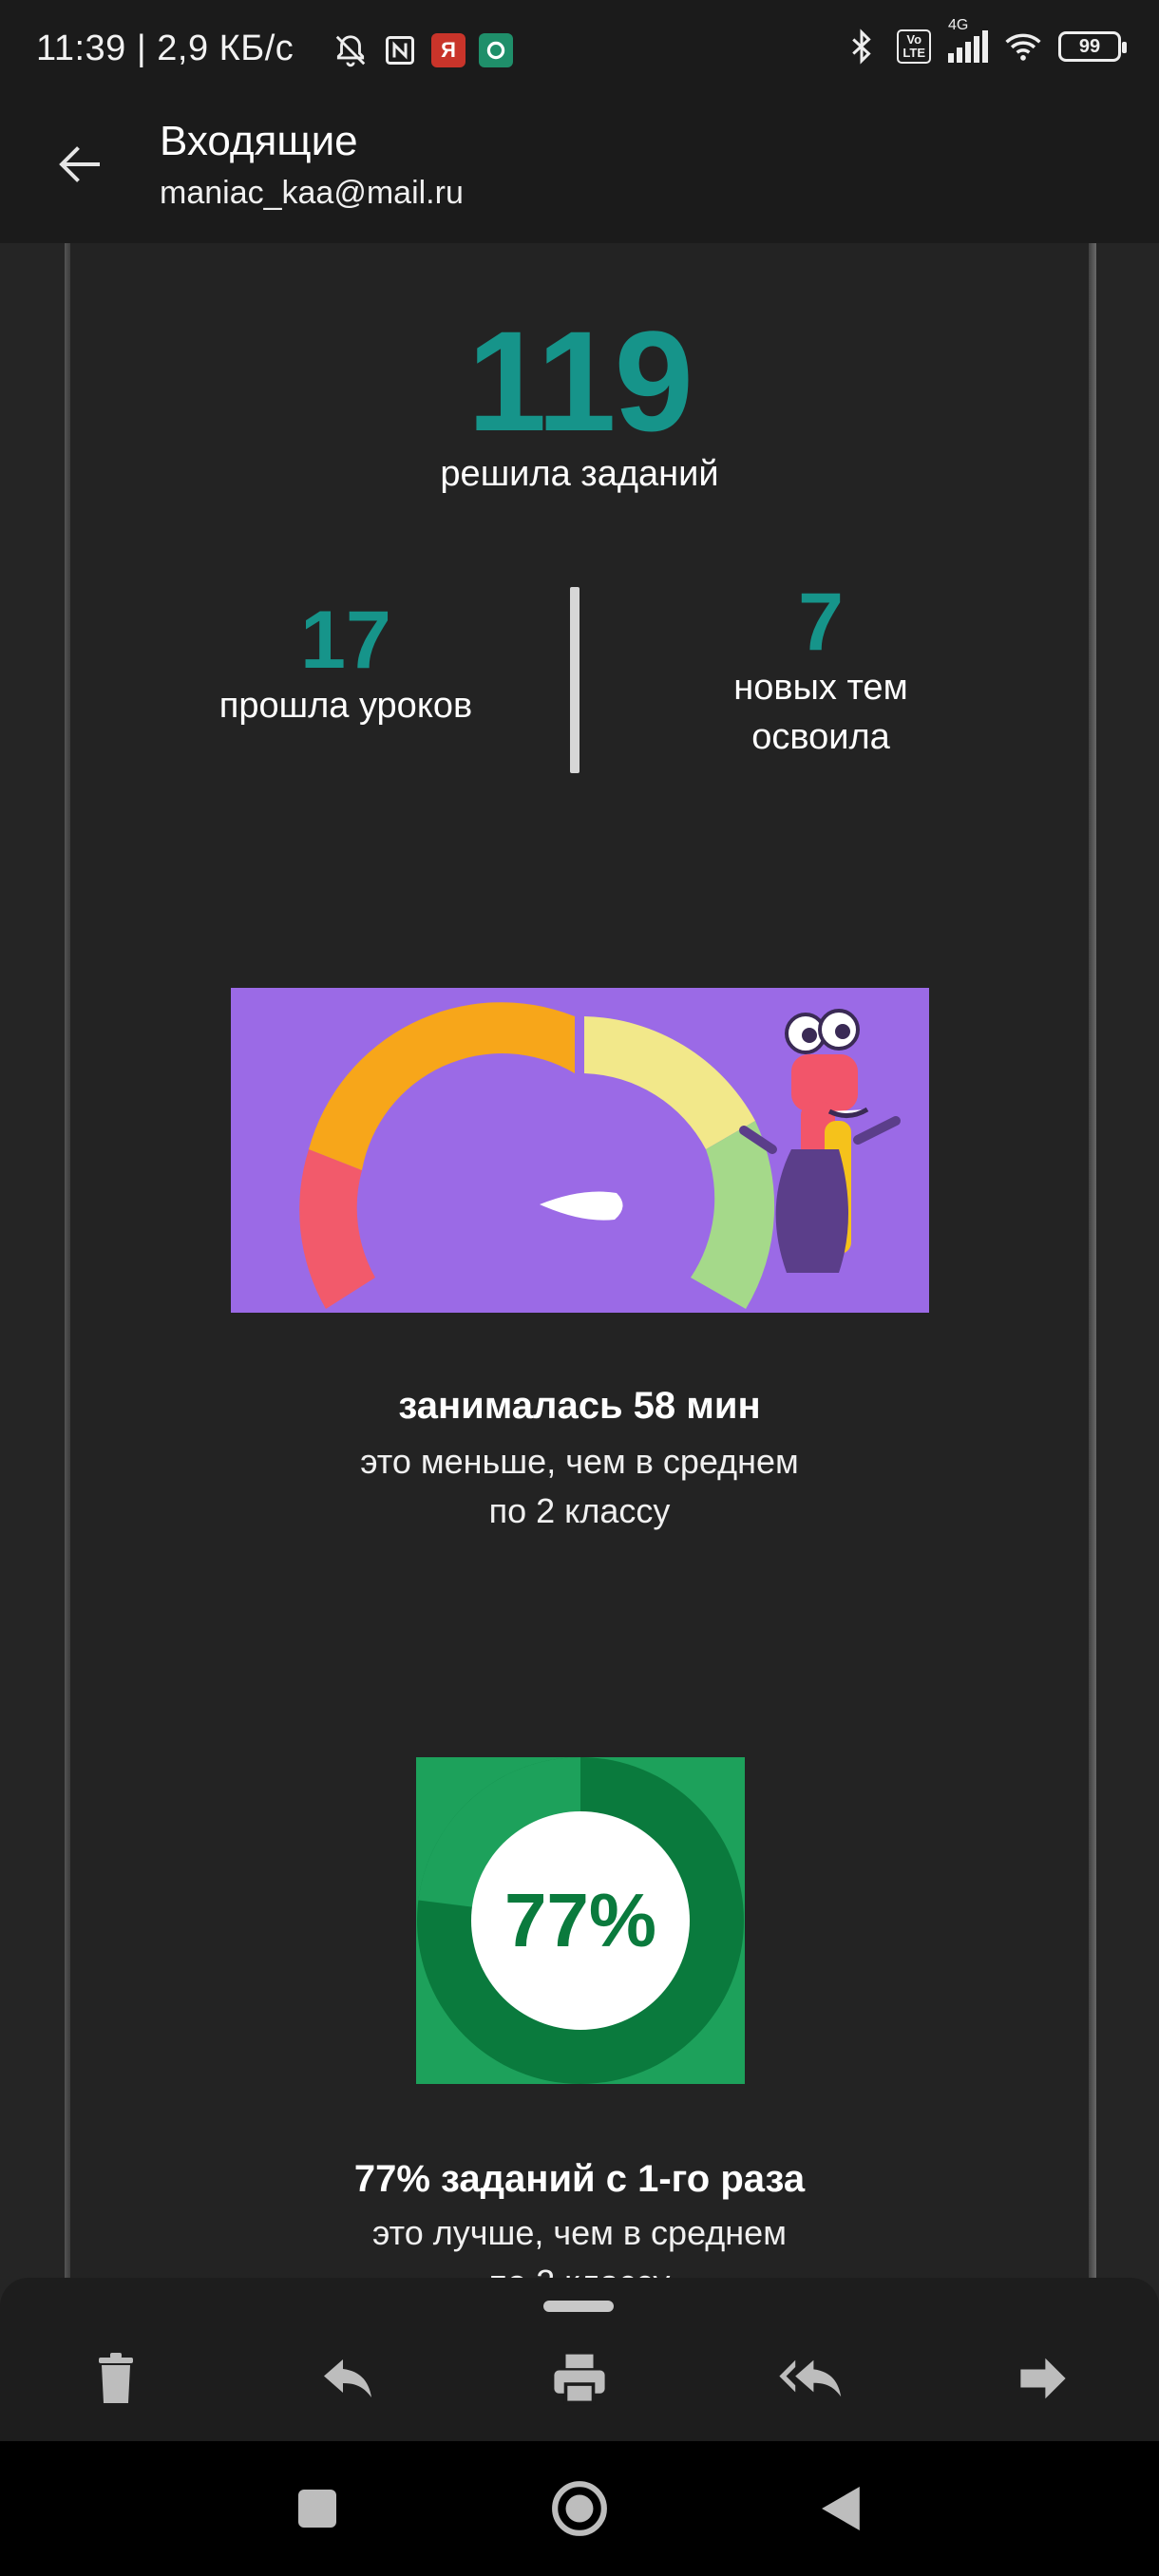  I want to click on status-system-icons: Vo LTE 4G 99, so click(985, 41).